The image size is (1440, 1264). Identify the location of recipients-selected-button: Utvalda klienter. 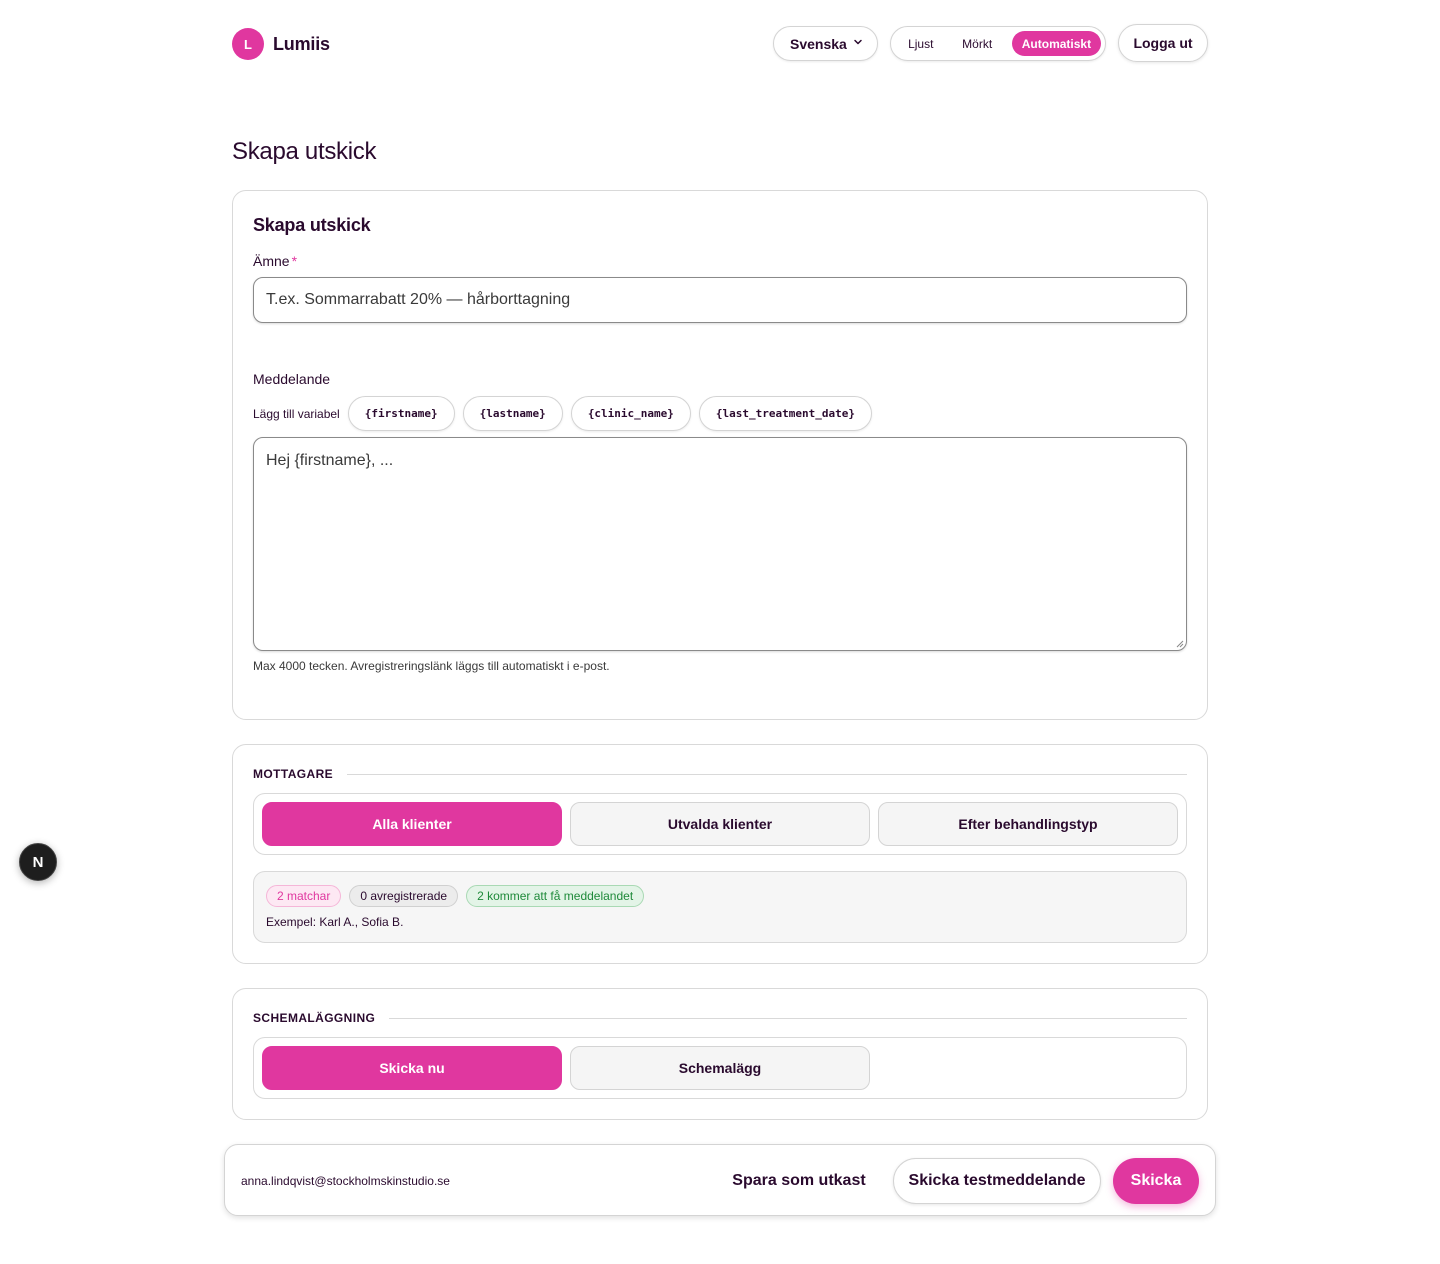
(720, 824).